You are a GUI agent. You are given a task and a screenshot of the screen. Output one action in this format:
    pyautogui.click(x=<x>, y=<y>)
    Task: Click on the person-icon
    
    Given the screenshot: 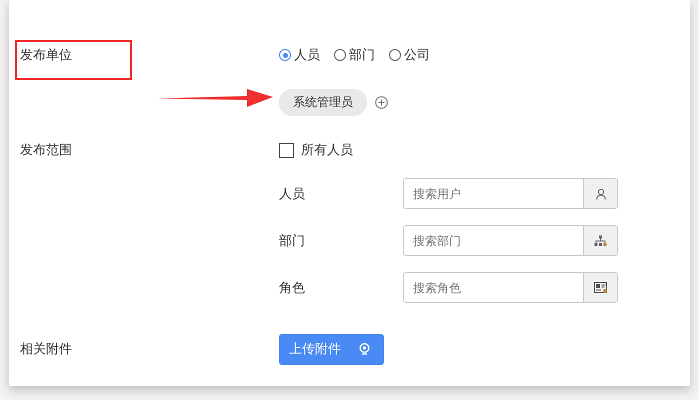 What is the action you would take?
    pyautogui.click(x=600, y=194)
    